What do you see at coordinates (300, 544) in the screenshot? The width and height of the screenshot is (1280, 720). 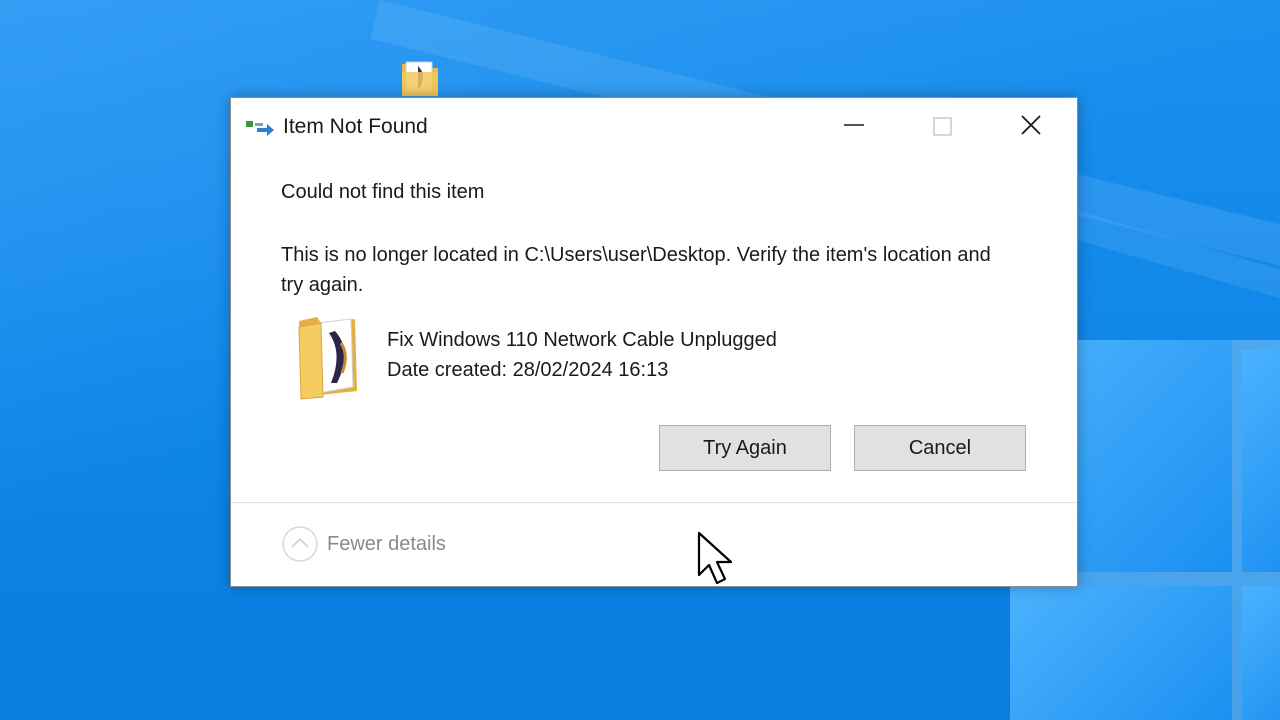 I see `chevron-up-circle-icon` at bounding box center [300, 544].